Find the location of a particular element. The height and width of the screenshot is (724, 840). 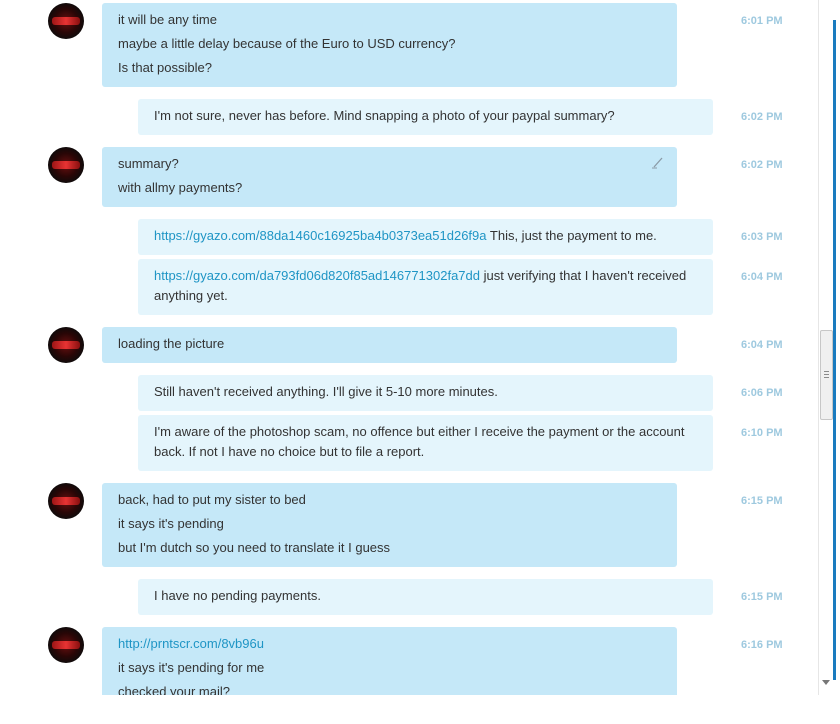

message-text: This, just the payment to me. is located at coordinates (571, 235).